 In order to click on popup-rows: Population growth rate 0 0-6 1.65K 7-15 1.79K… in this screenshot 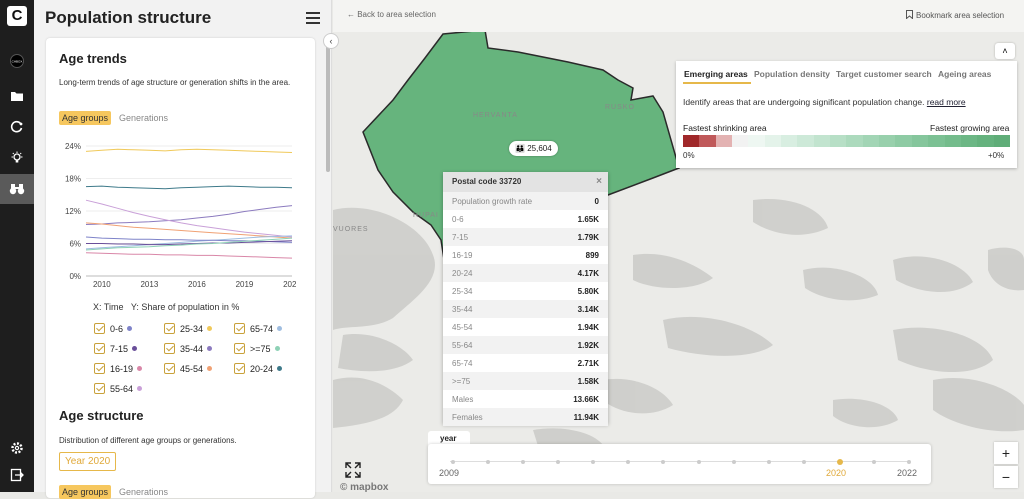, I will do `click(525, 309)`.